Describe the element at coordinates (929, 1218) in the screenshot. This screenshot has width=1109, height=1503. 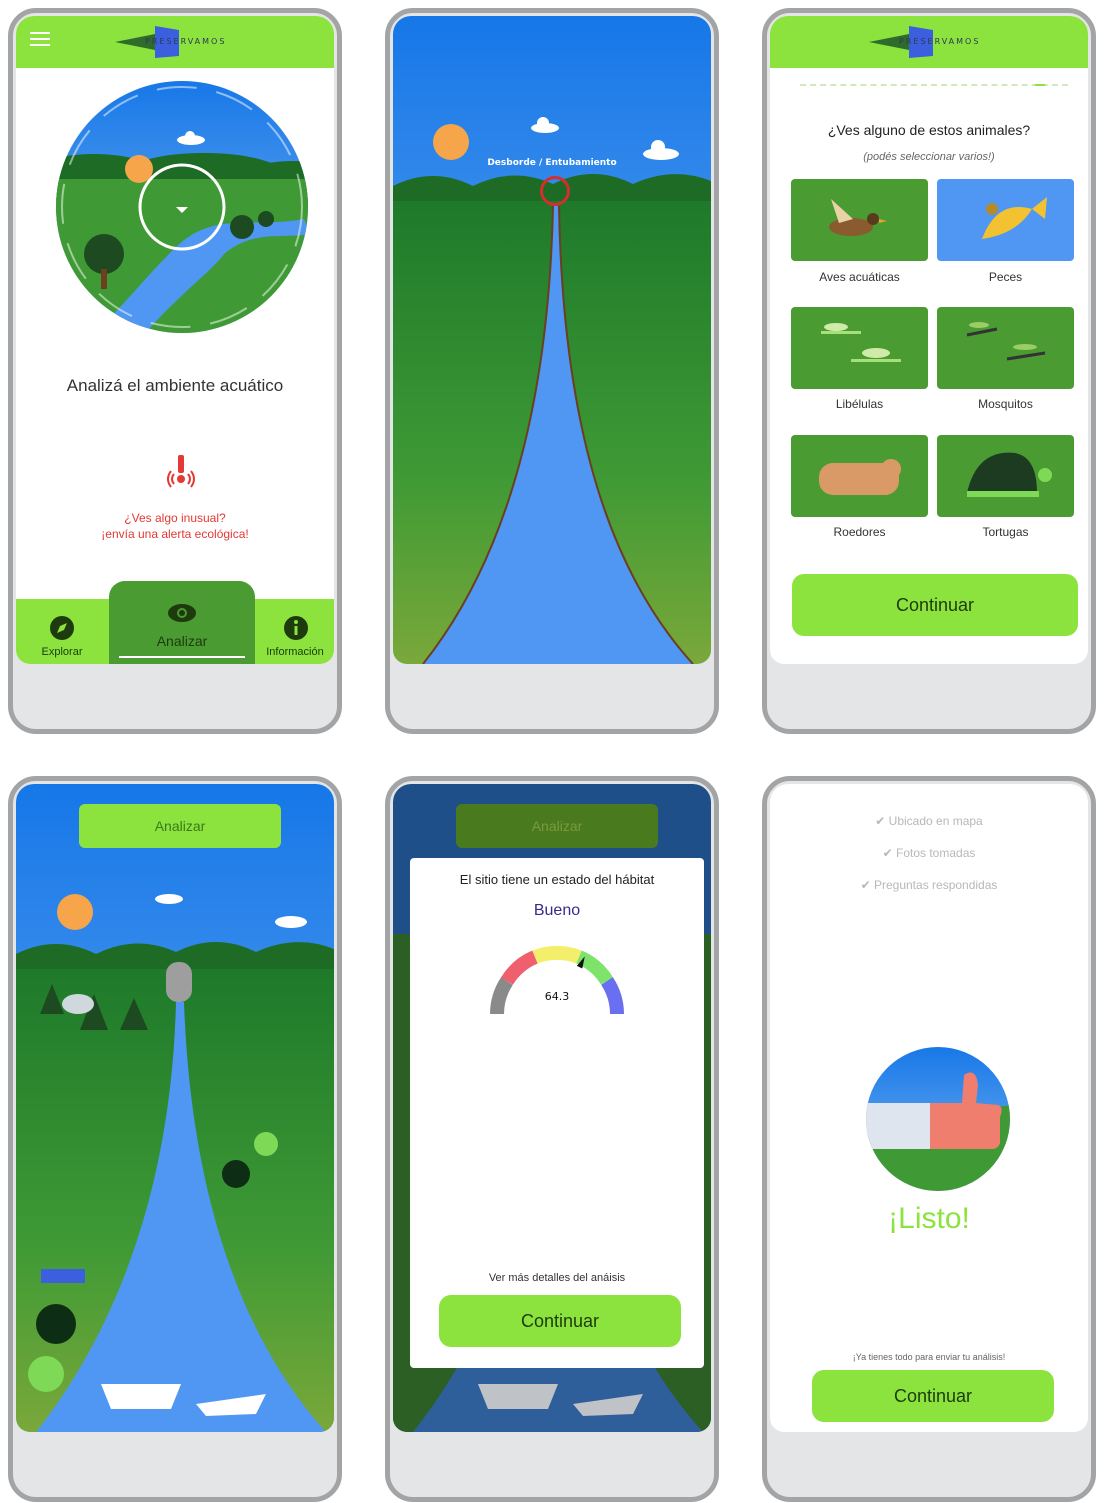
I see `ready-title: ¡Listo!` at that location.